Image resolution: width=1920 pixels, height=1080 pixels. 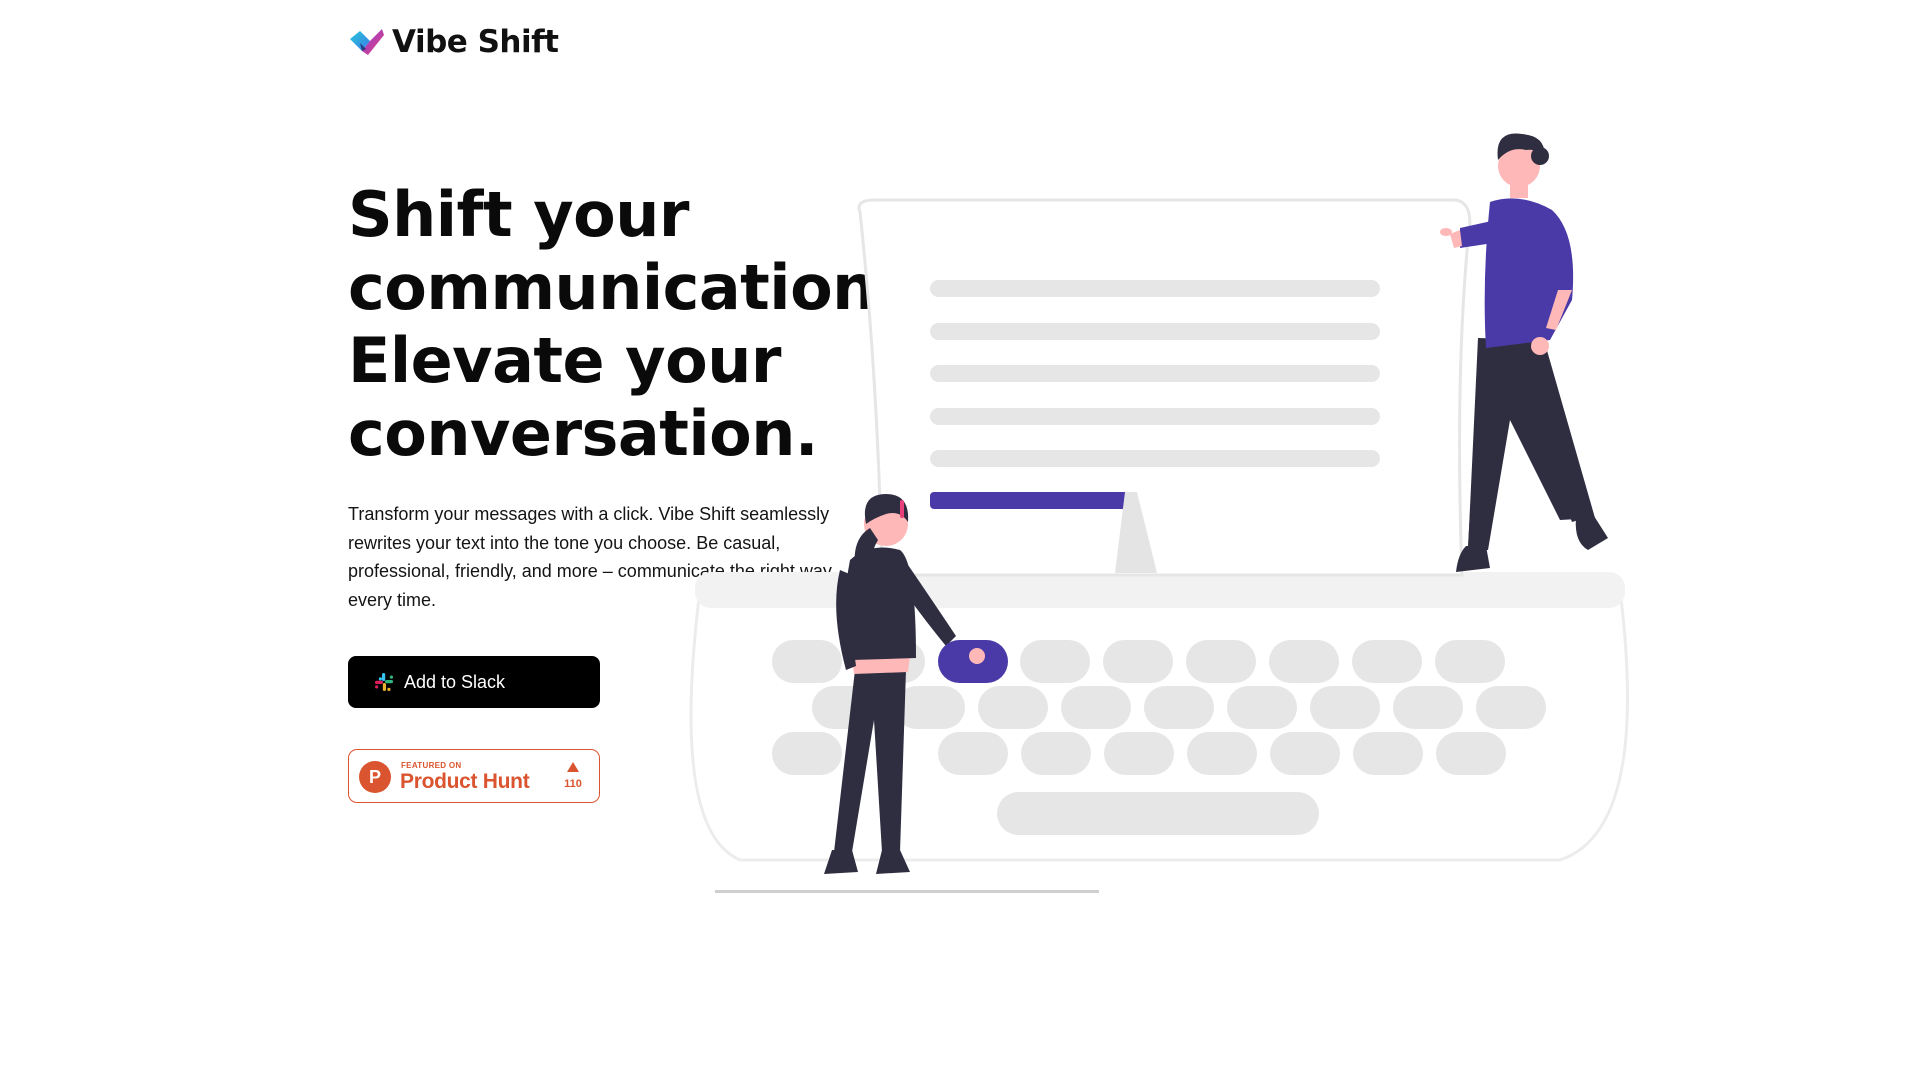 I want to click on floor-line, so click(x=907, y=891).